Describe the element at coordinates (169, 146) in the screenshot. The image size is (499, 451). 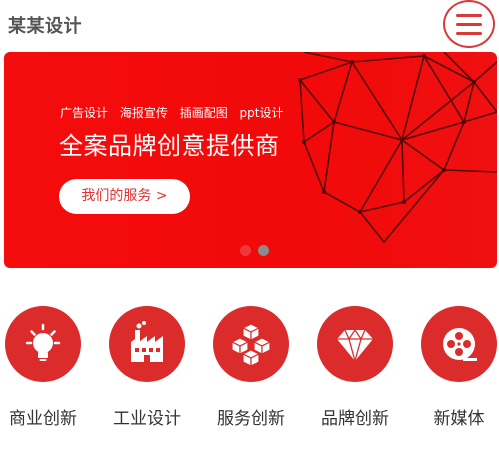
I see `banner-headline: 全案品牌创意提供商` at that location.